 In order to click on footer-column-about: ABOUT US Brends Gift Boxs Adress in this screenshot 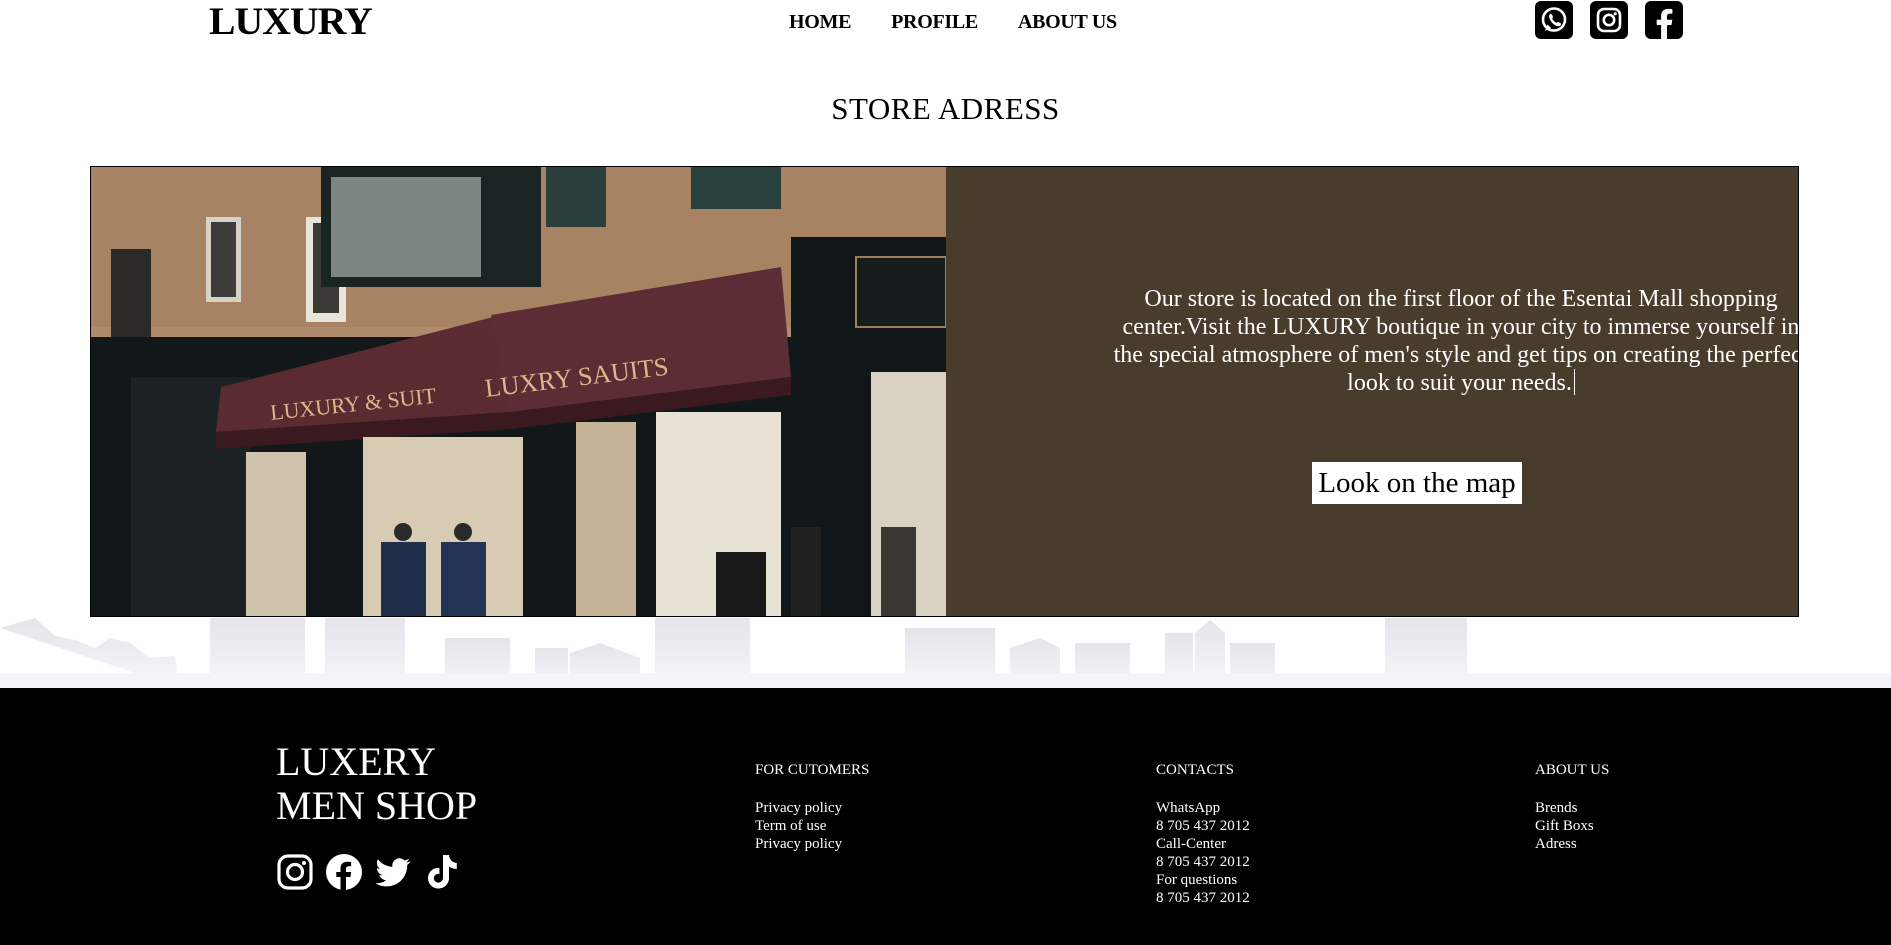, I will do `click(1572, 807)`.